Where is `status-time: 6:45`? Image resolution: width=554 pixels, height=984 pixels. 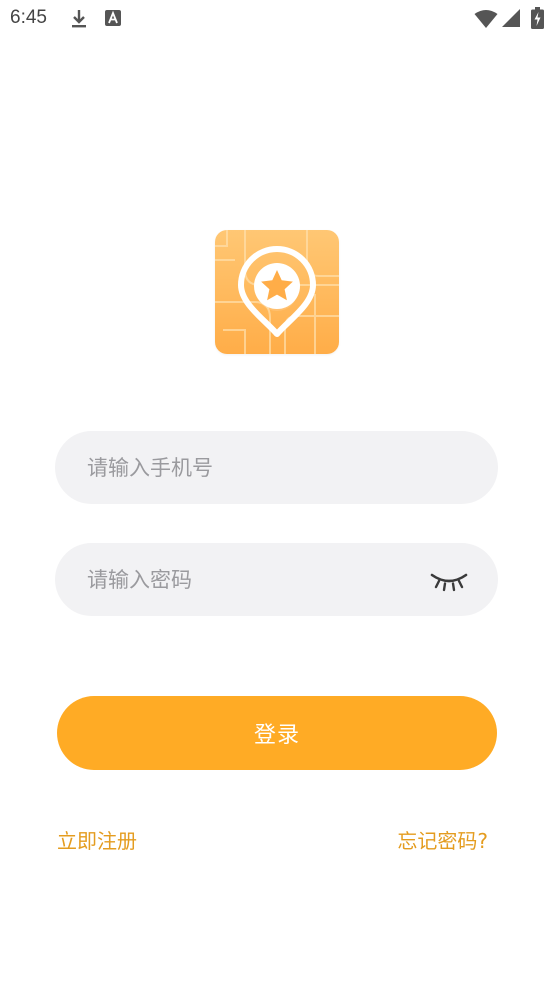
status-time: 6:45 is located at coordinates (28, 17).